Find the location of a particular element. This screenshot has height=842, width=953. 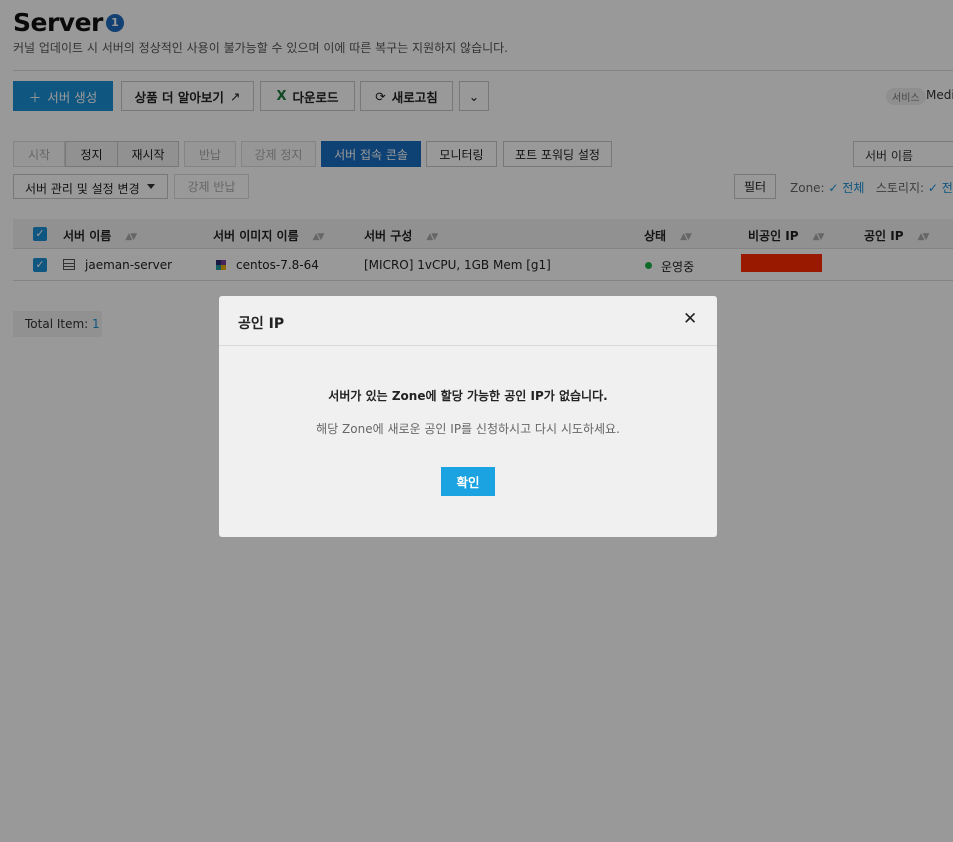

dialog-header: 공인 IP ✕ is located at coordinates (468, 321).